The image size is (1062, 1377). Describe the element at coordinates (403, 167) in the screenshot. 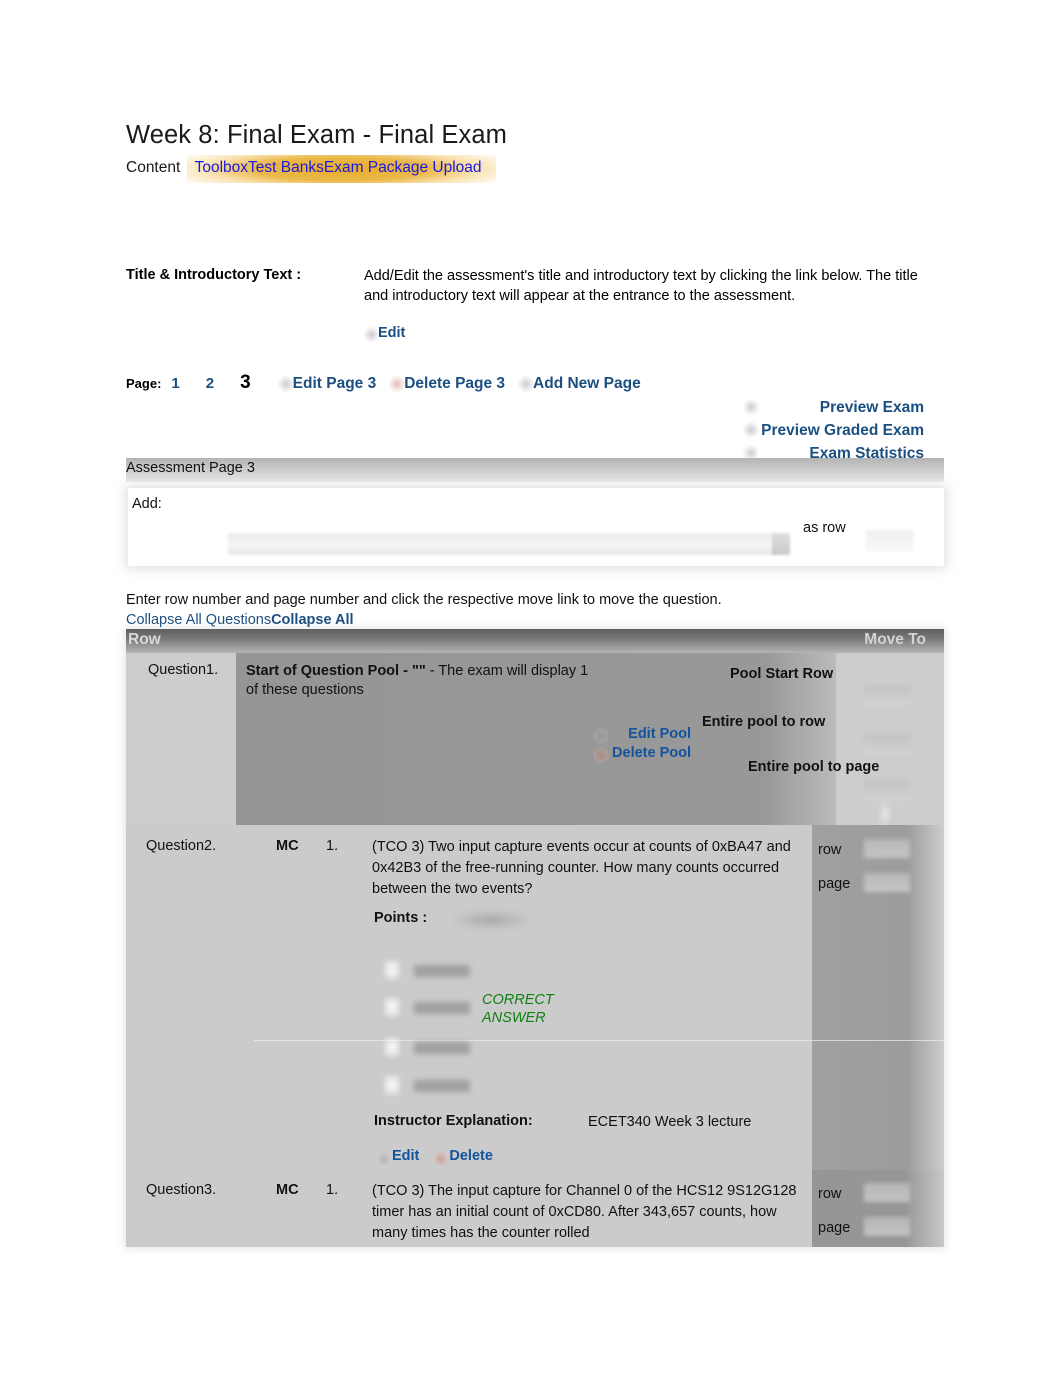

I see `breadcrumb-link-exam-package-upload: Exam Package Upload` at that location.